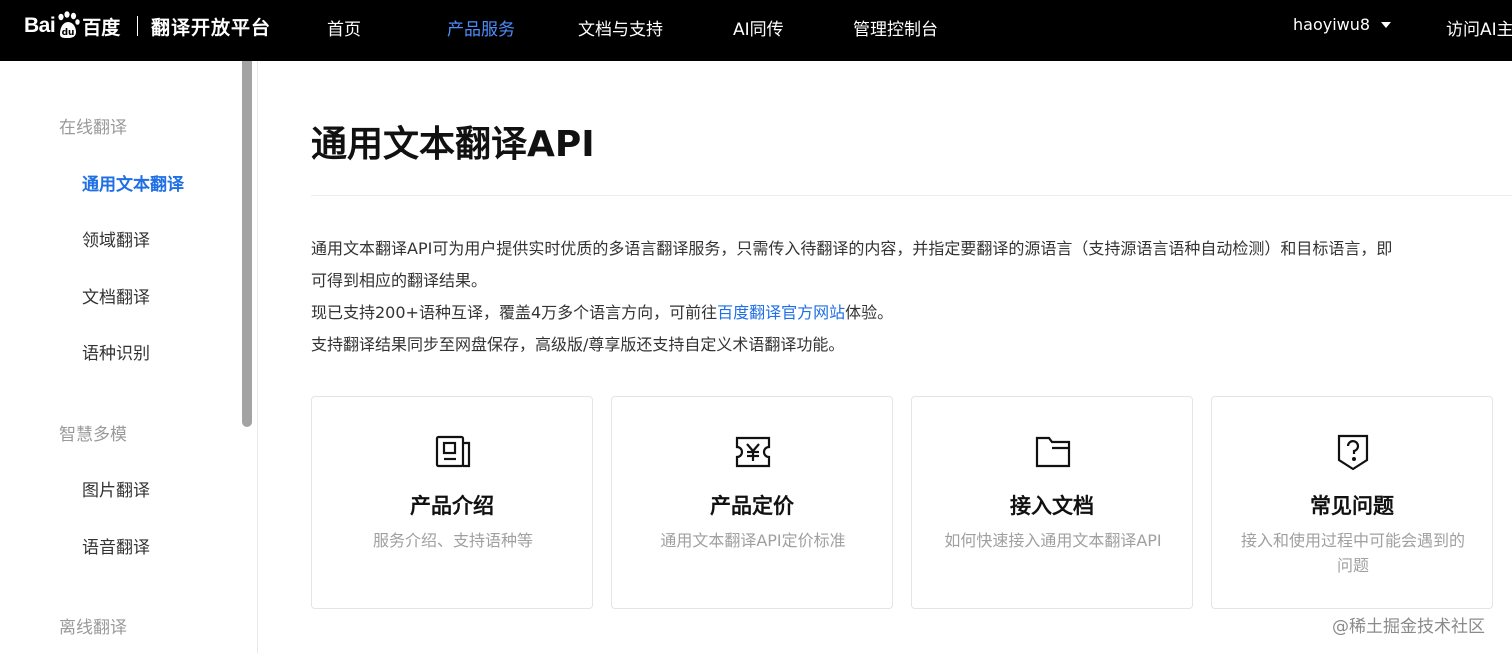 This screenshot has height=653, width=1512. Describe the element at coordinates (620, 27) in the screenshot. I see `nav-docs-support: 文档与支持` at that location.